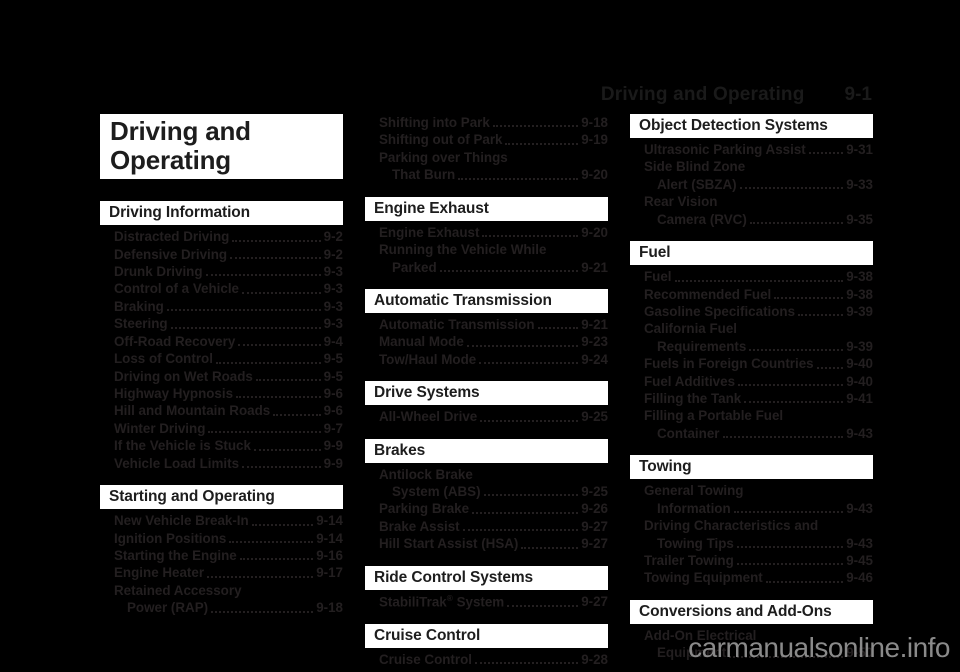 Image resolution: width=960 pixels, height=672 pixels. I want to click on toc-entry: Control of a Vehicle 9-3, so click(221, 288).